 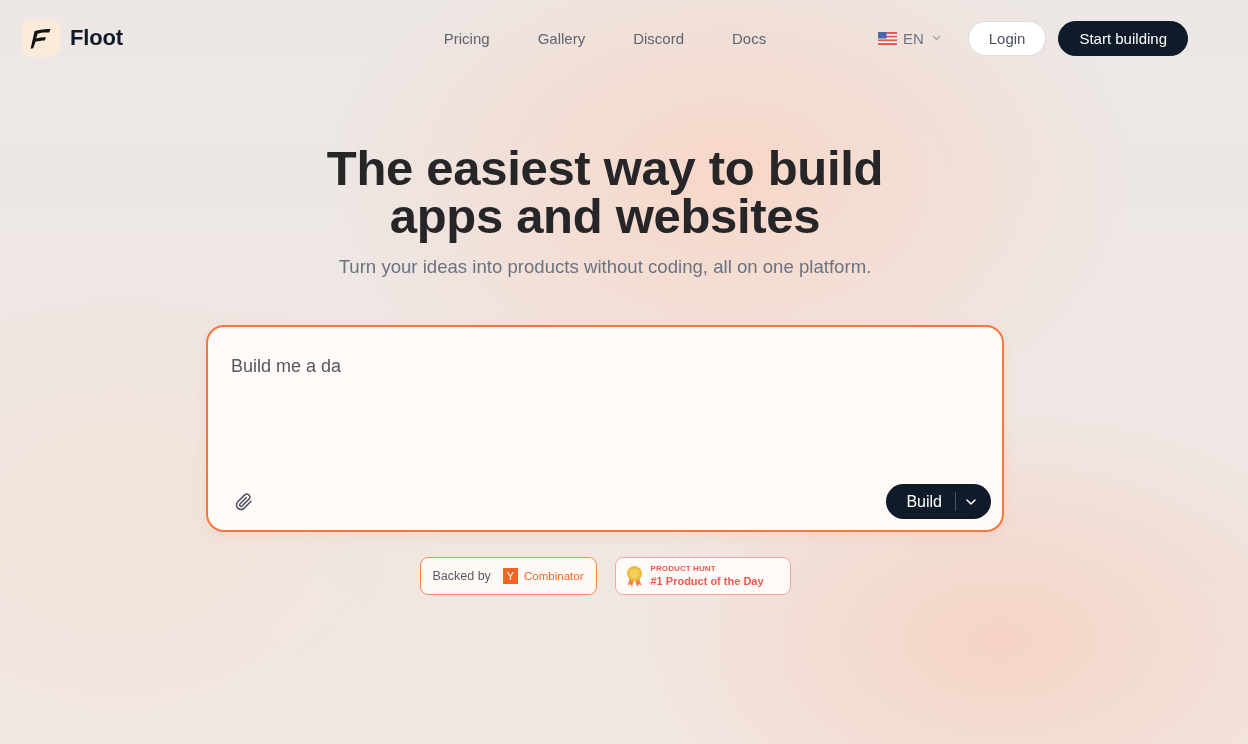 What do you see at coordinates (634, 576) in the screenshot?
I see `medal-icon` at bounding box center [634, 576].